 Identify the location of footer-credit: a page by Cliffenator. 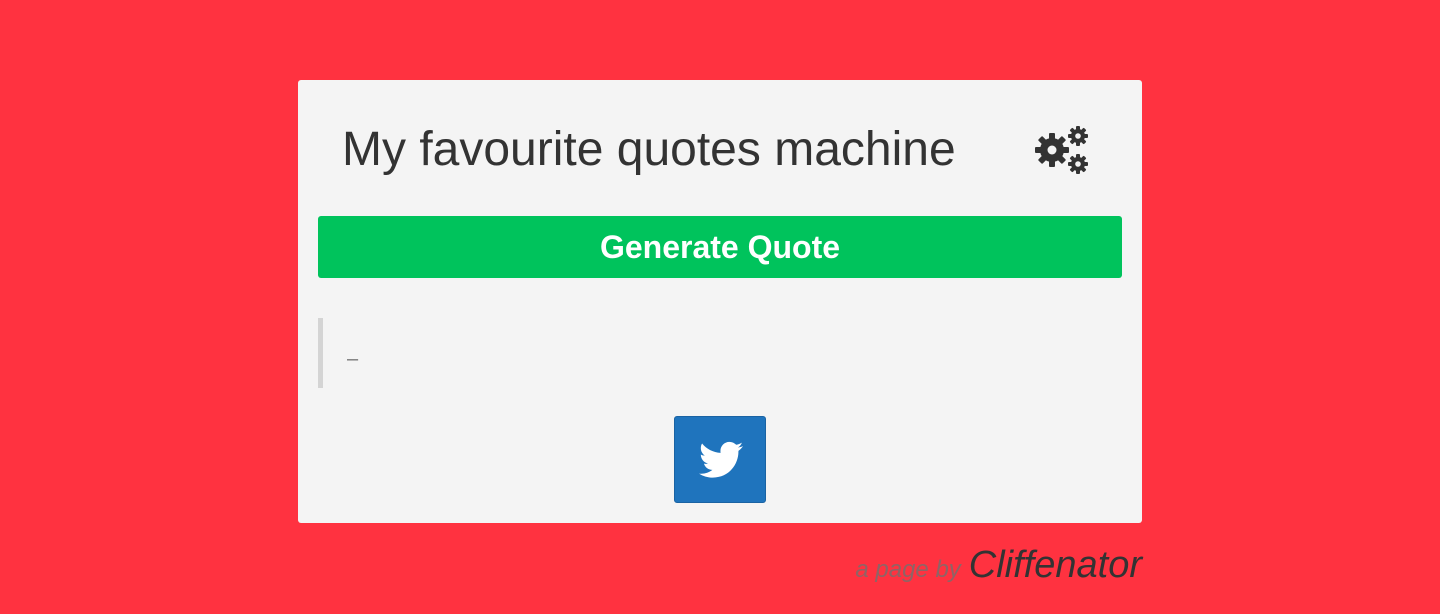
(998, 565).